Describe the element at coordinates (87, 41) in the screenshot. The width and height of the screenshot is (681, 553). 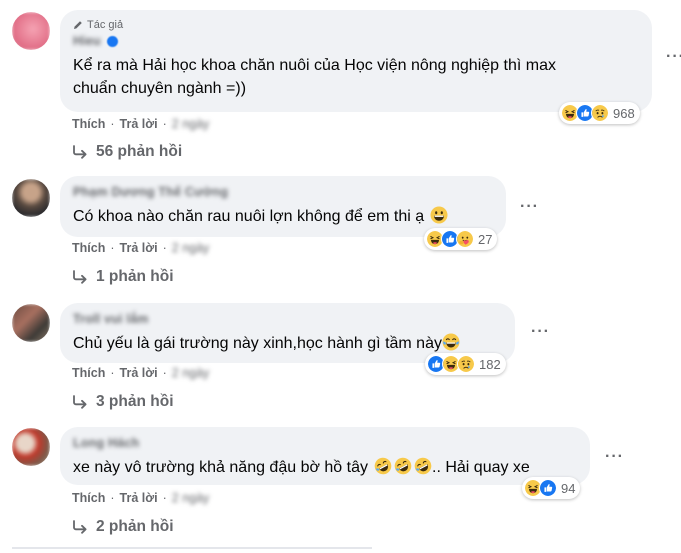
I see `comment-author: Hieu` at that location.